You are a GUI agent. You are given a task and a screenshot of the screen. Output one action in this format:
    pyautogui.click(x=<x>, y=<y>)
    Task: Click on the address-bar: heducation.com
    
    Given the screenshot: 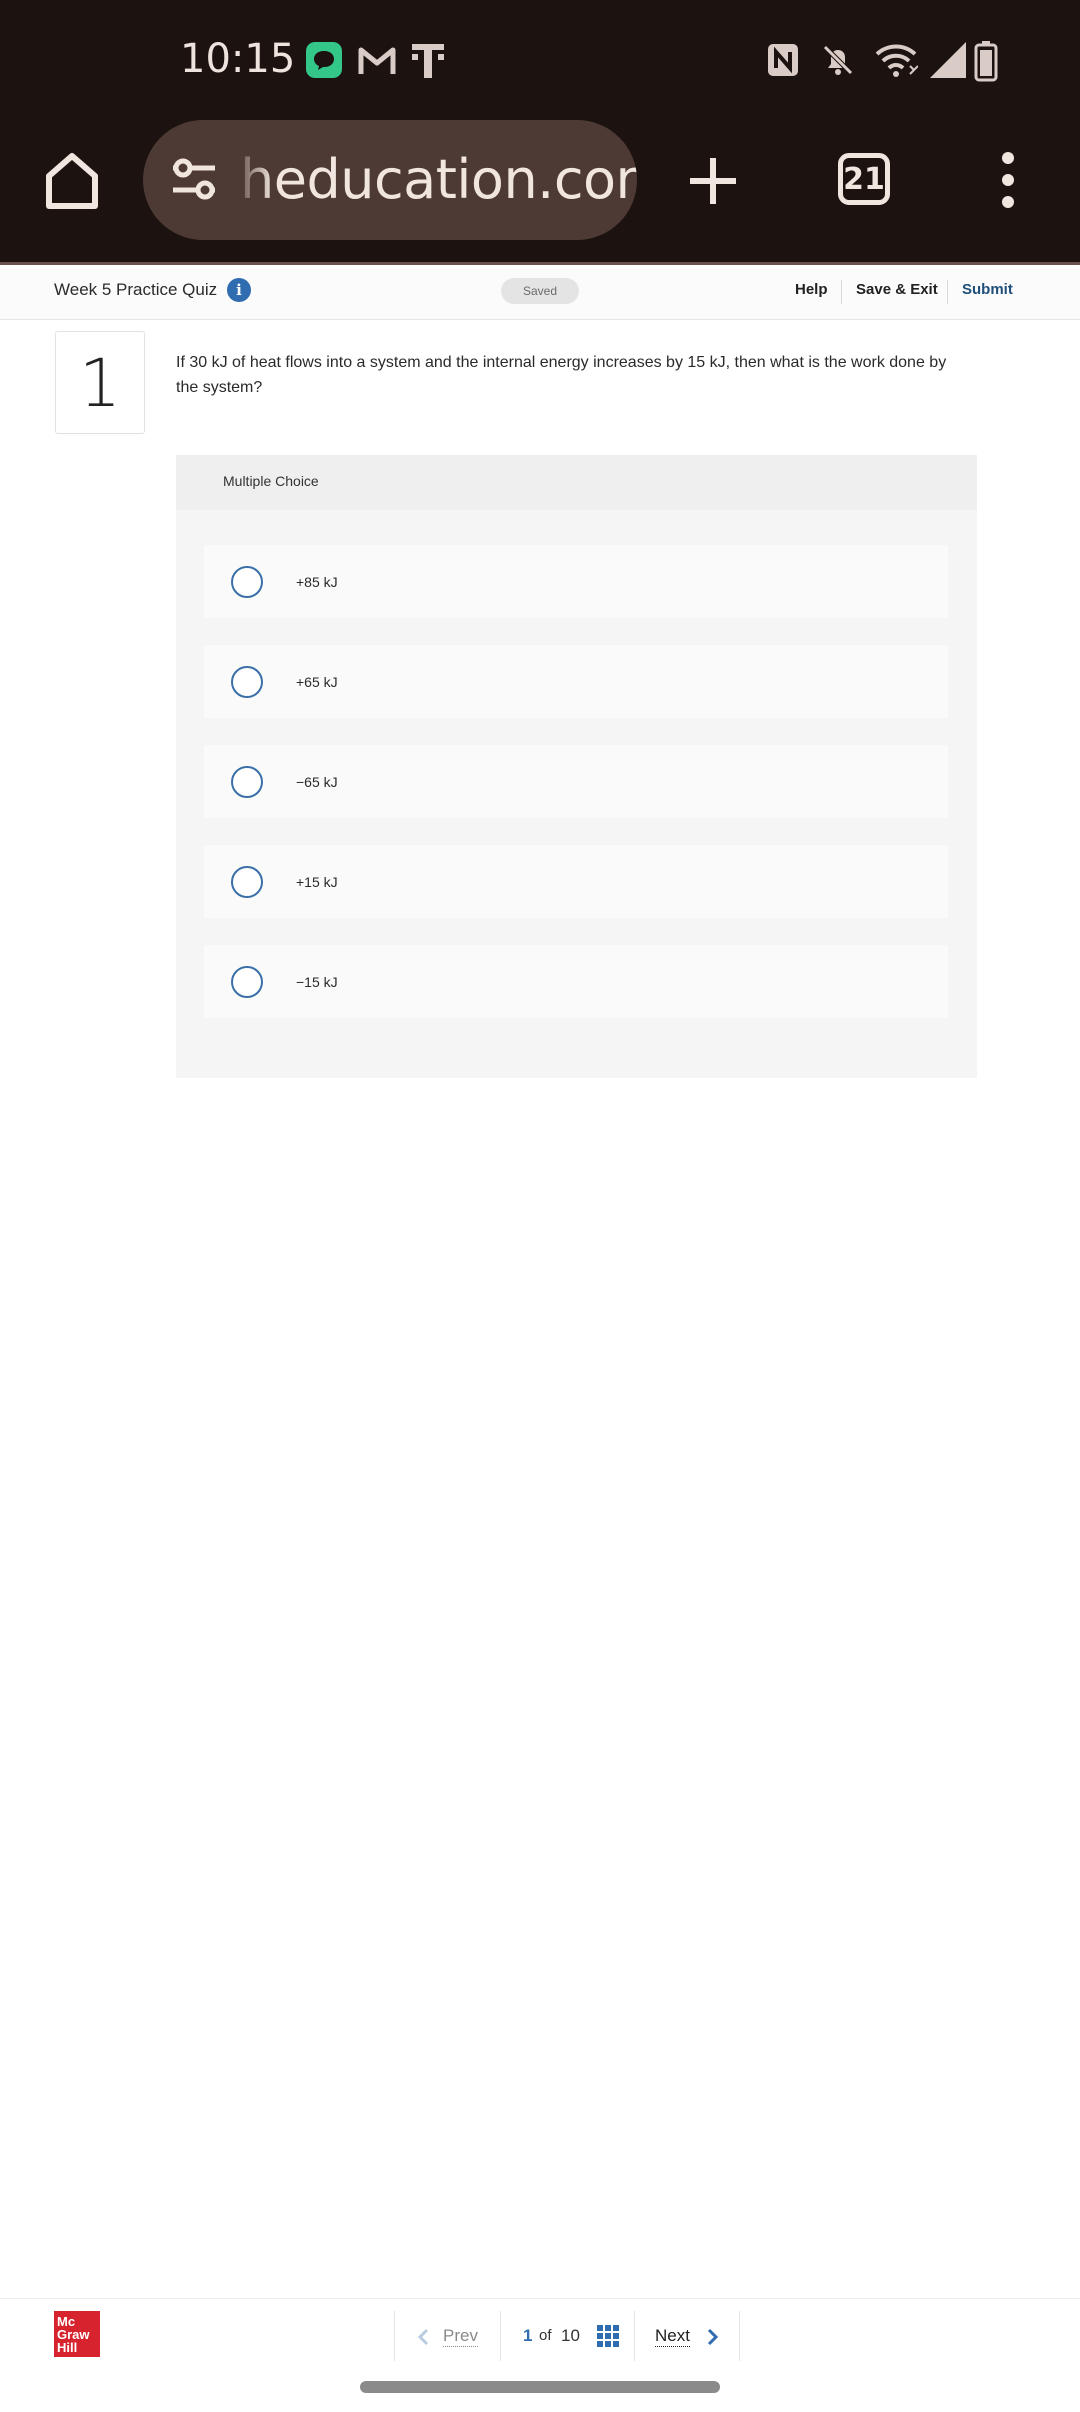 What is the action you would take?
    pyautogui.click(x=390, y=180)
    